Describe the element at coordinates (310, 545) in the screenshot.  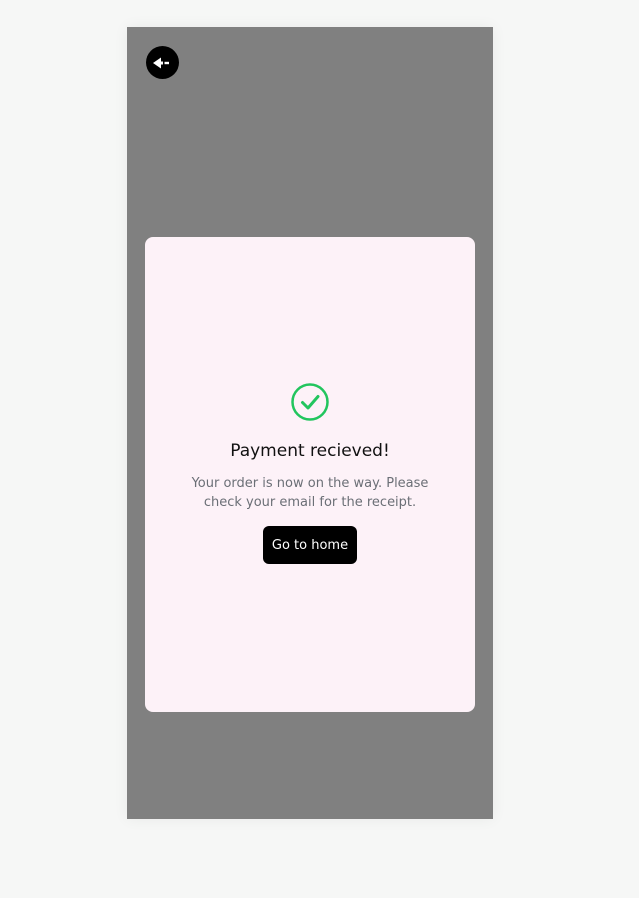
I see `go-to-home-button: Go to home` at that location.